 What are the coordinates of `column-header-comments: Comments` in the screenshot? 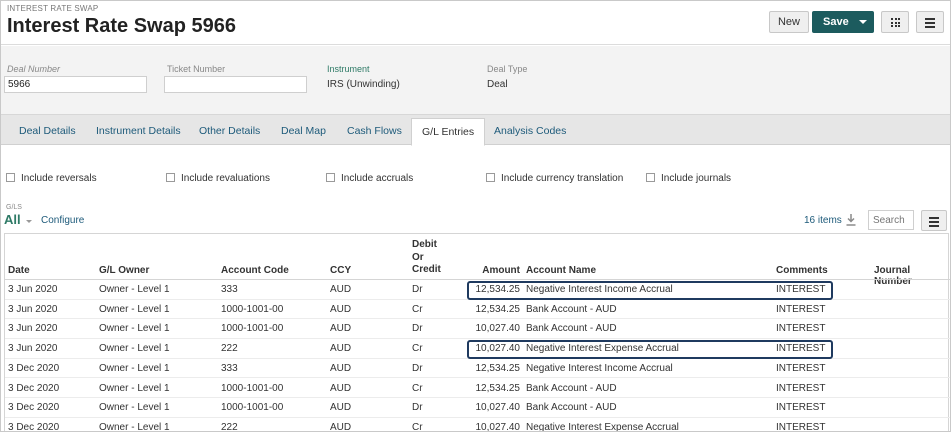 It's located at (802, 270).